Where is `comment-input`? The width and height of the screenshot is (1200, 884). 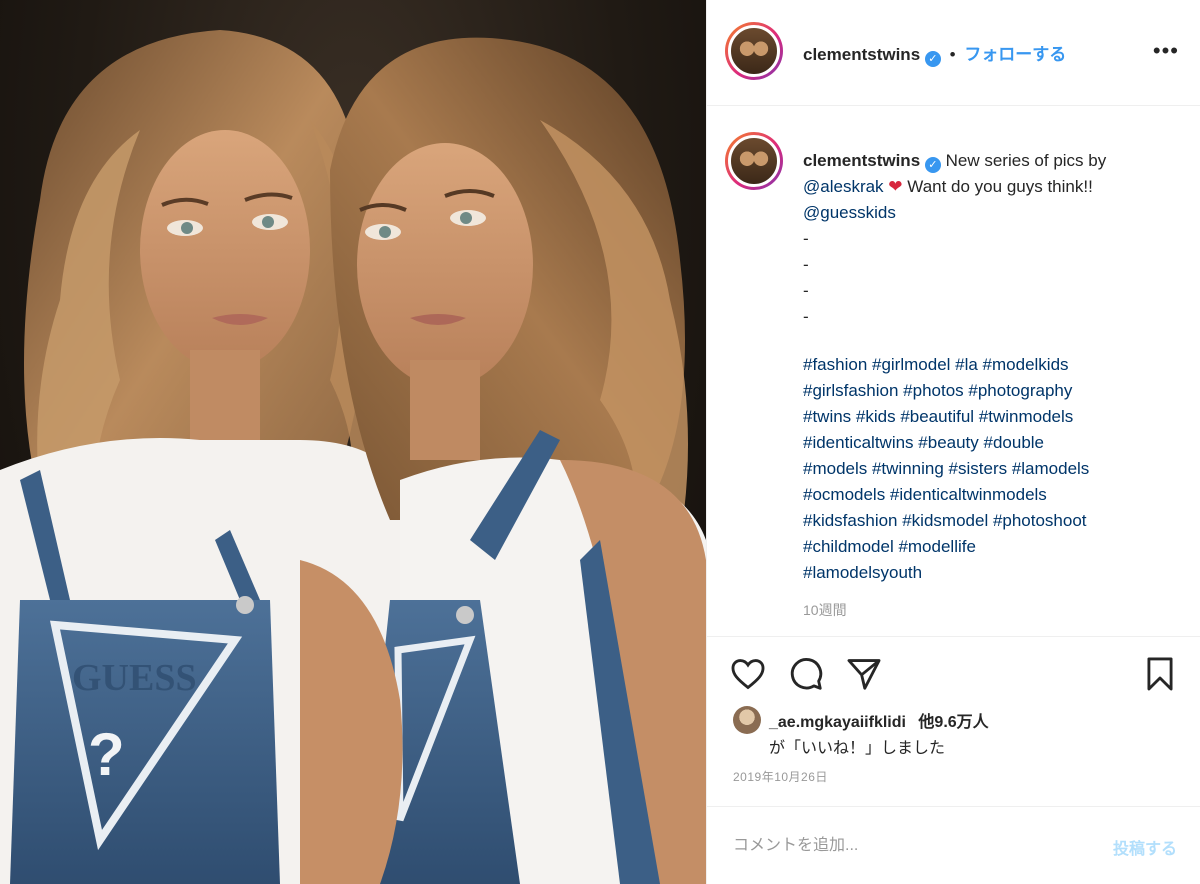 comment-input is located at coordinates (898, 846).